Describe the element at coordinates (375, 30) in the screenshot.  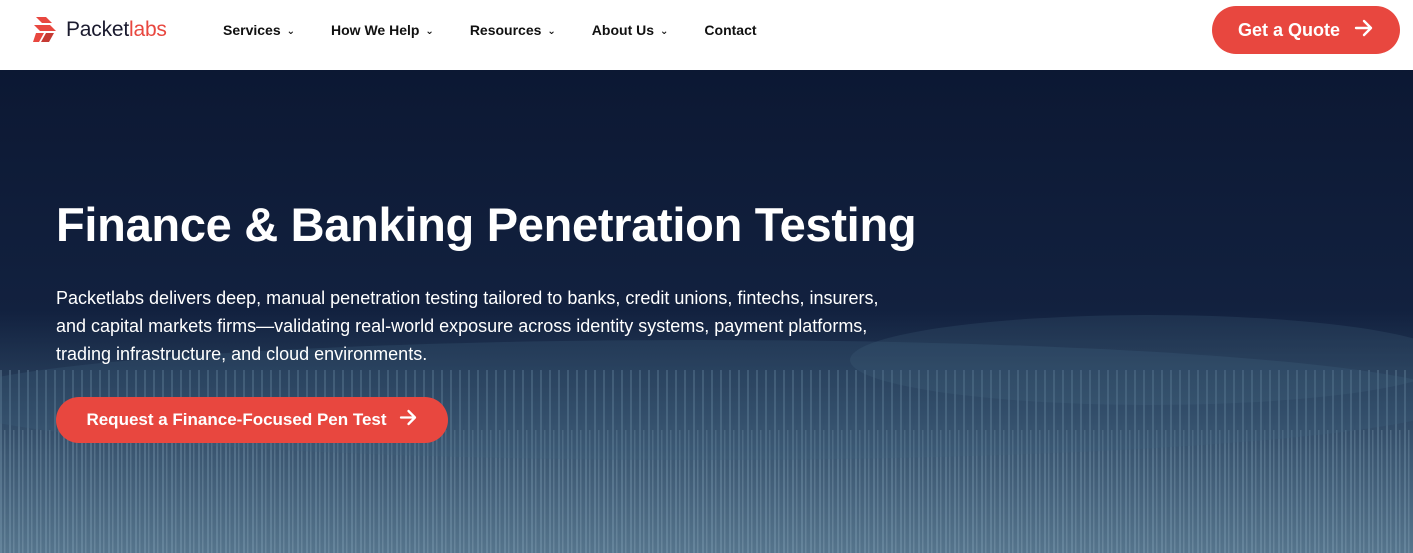
I see `nav-item-label: How We Help` at that location.